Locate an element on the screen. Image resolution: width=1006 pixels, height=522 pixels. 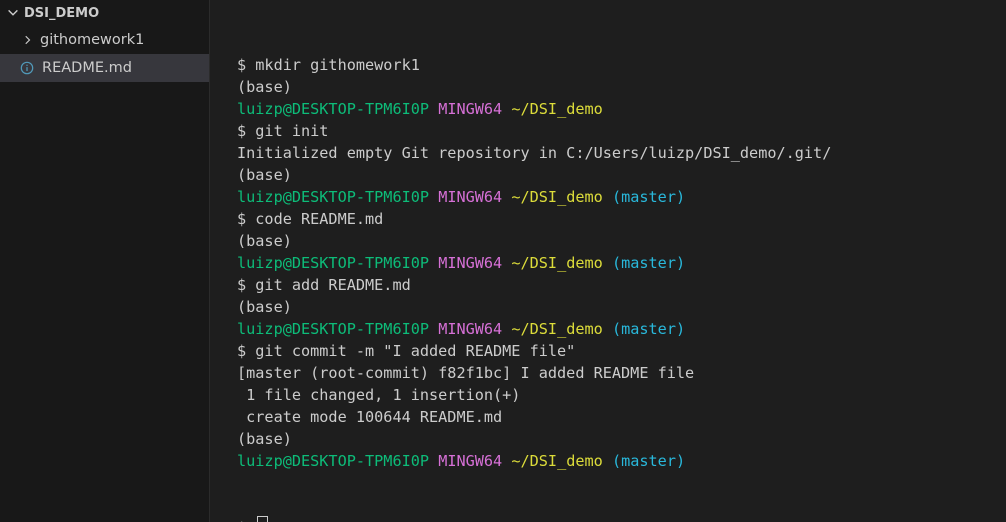
terminal-output-line: 1 file changed, 1 insertion(+) is located at coordinates (379, 395).